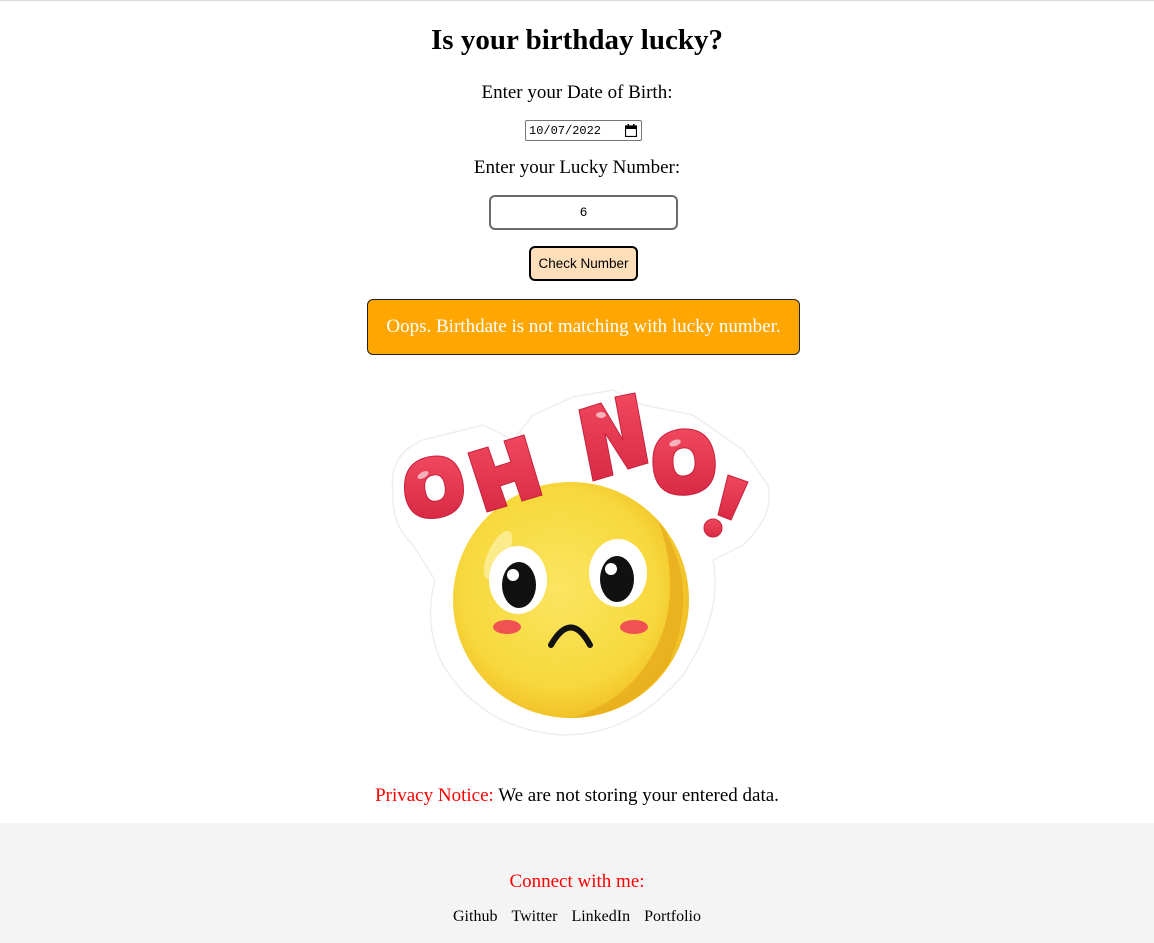 Image resolution: width=1154 pixels, height=943 pixels. I want to click on privacy-notice-text: We are not storing your entered data., so click(636, 795).